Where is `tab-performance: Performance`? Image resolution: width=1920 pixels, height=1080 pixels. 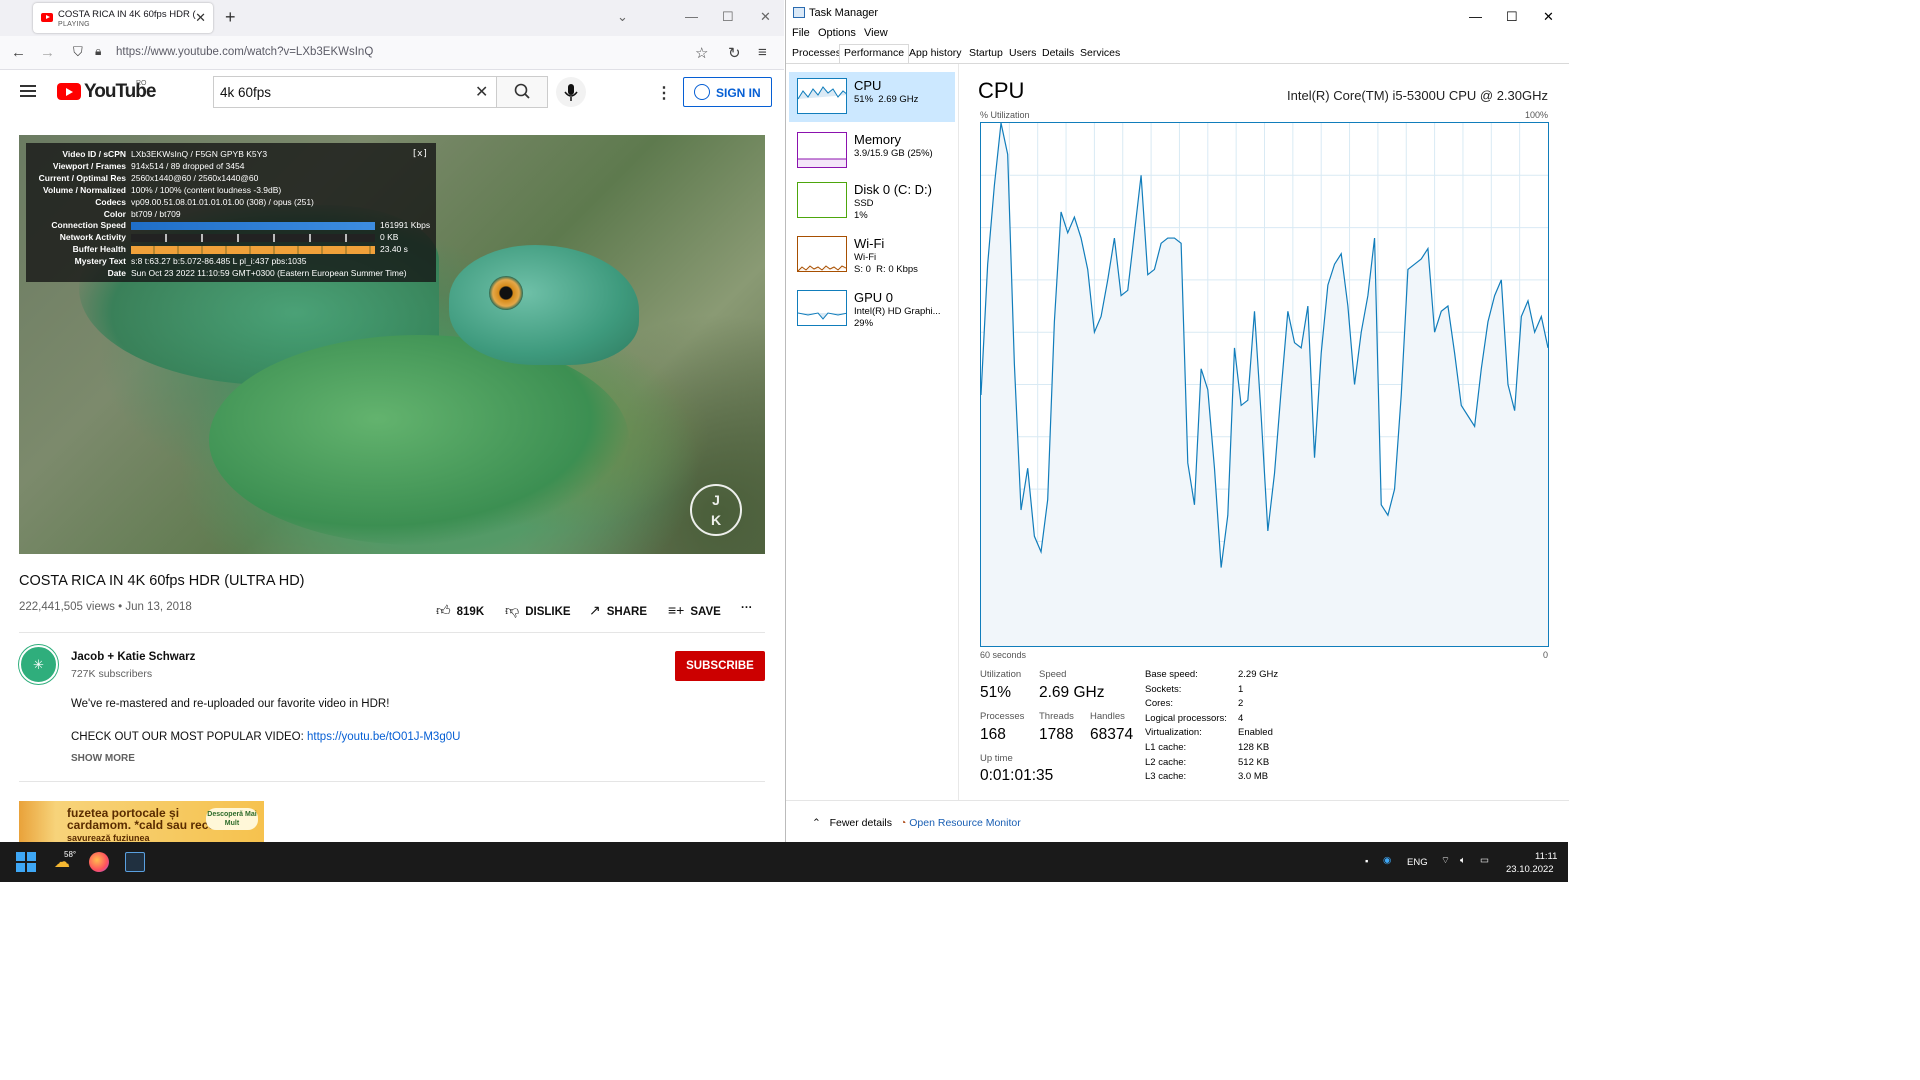 tab-performance: Performance is located at coordinates (874, 53).